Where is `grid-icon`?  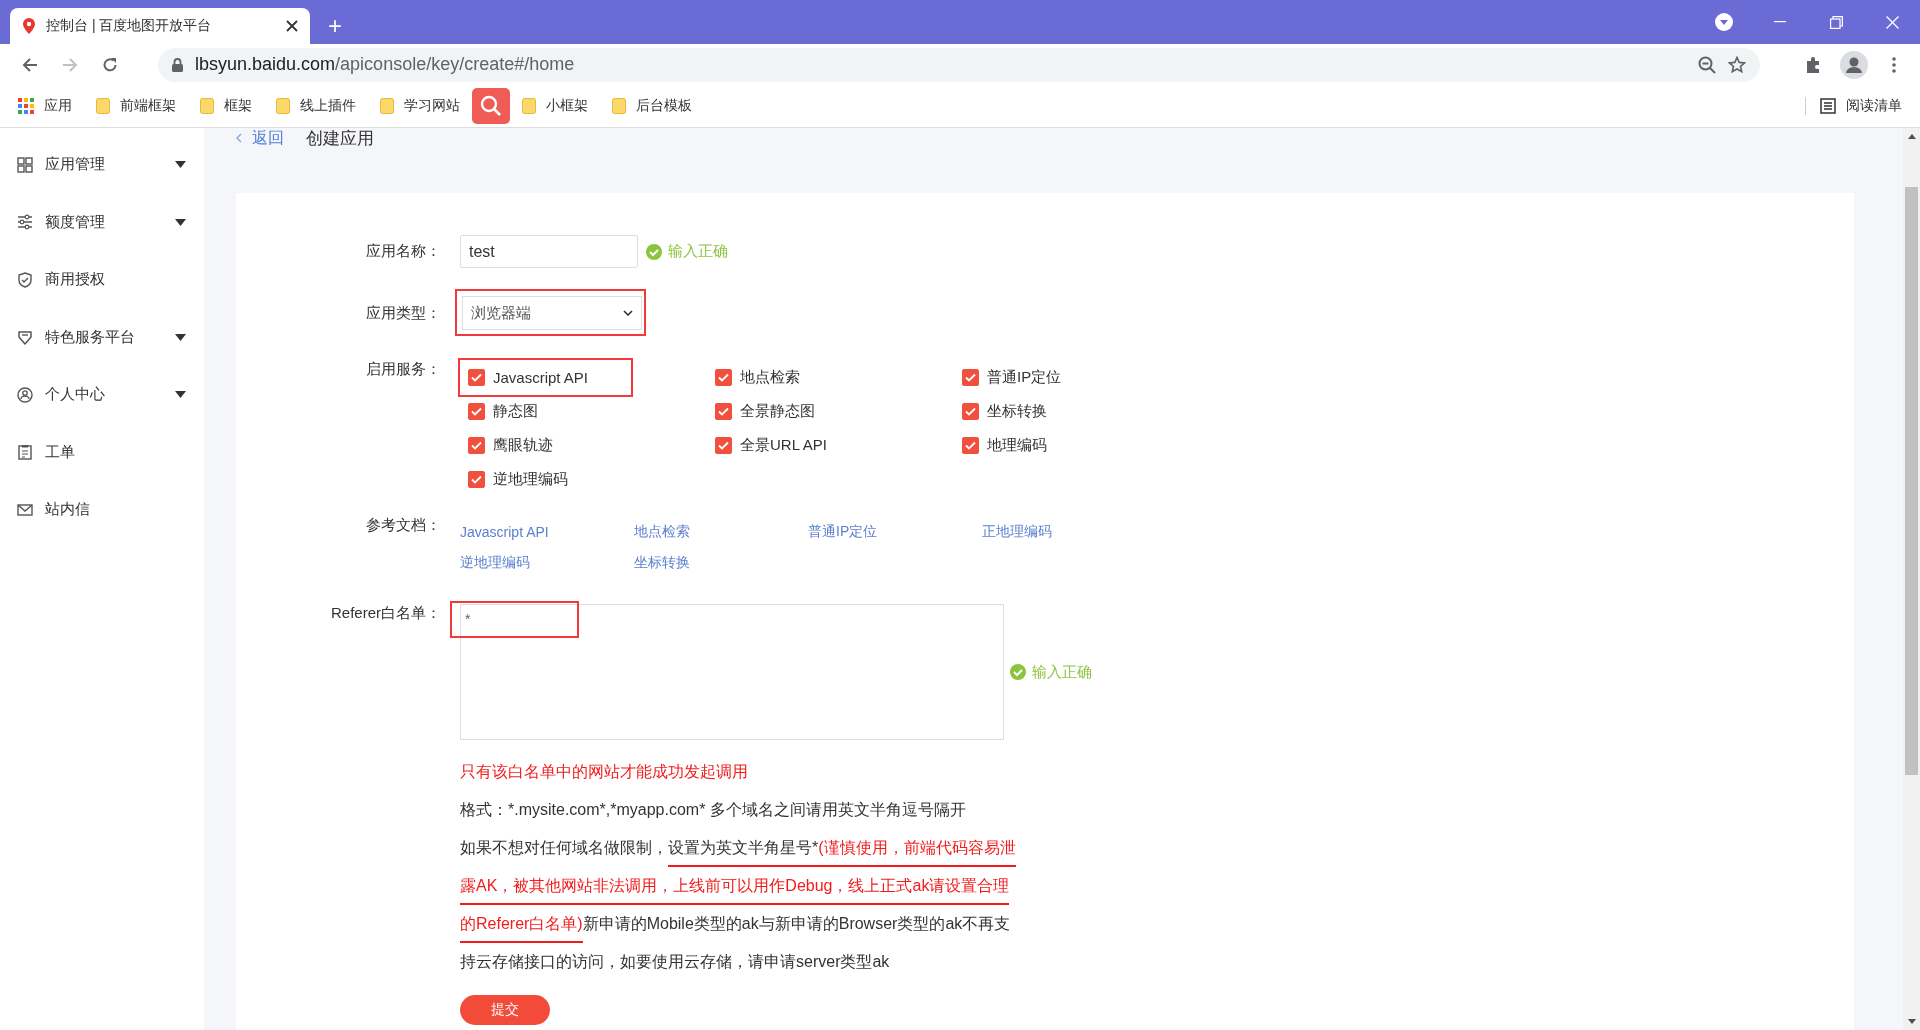 grid-icon is located at coordinates (25, 164).